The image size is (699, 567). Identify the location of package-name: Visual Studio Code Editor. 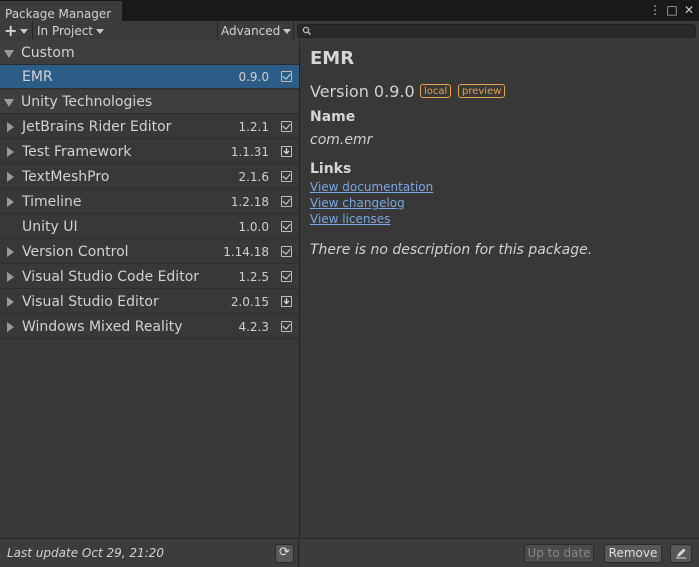
(111, 277).